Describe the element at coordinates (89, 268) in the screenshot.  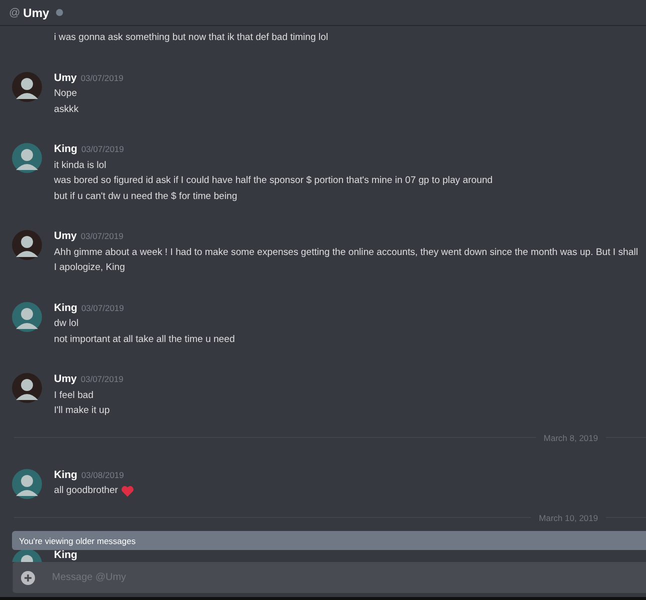
I see `message-text: I apologize, King` at that location.